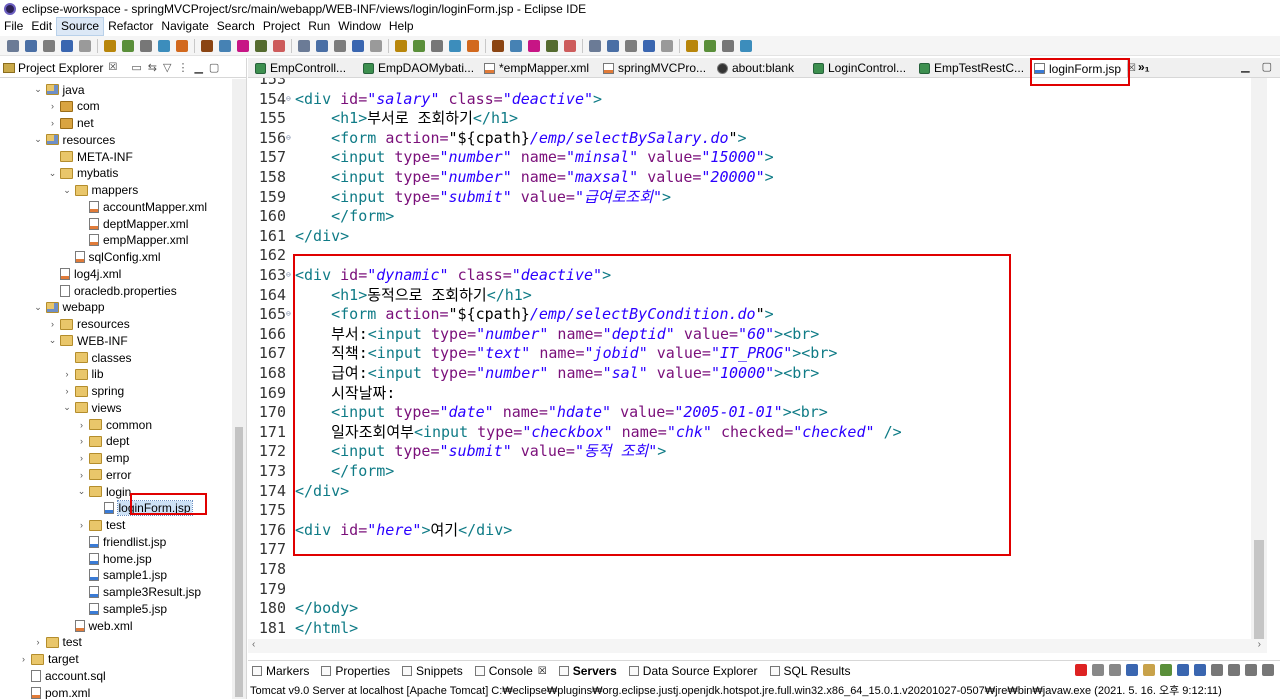  Describe the element at coordinates (1259, 361) in the screenshot. I see `editor-vertical-scrollbar` at that location.